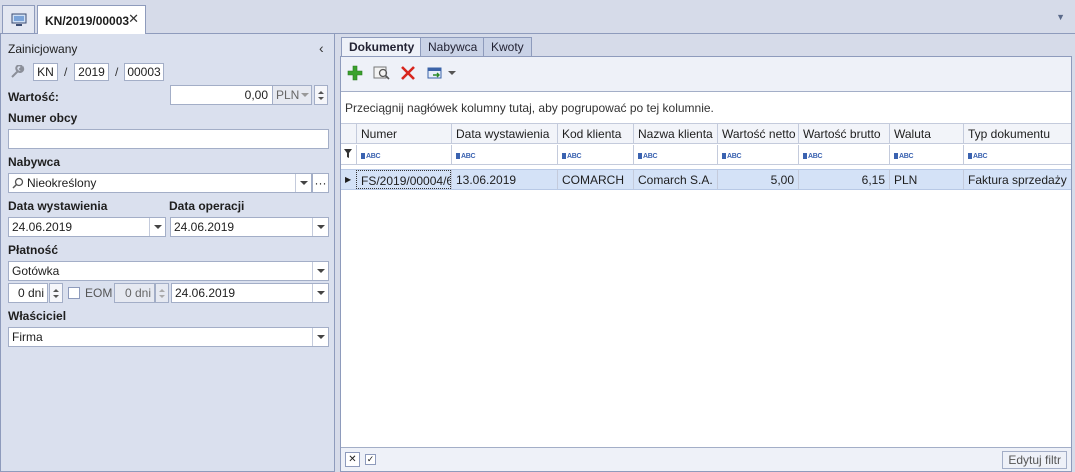  I want to click on currency-select: PLN, so click(292, 95).